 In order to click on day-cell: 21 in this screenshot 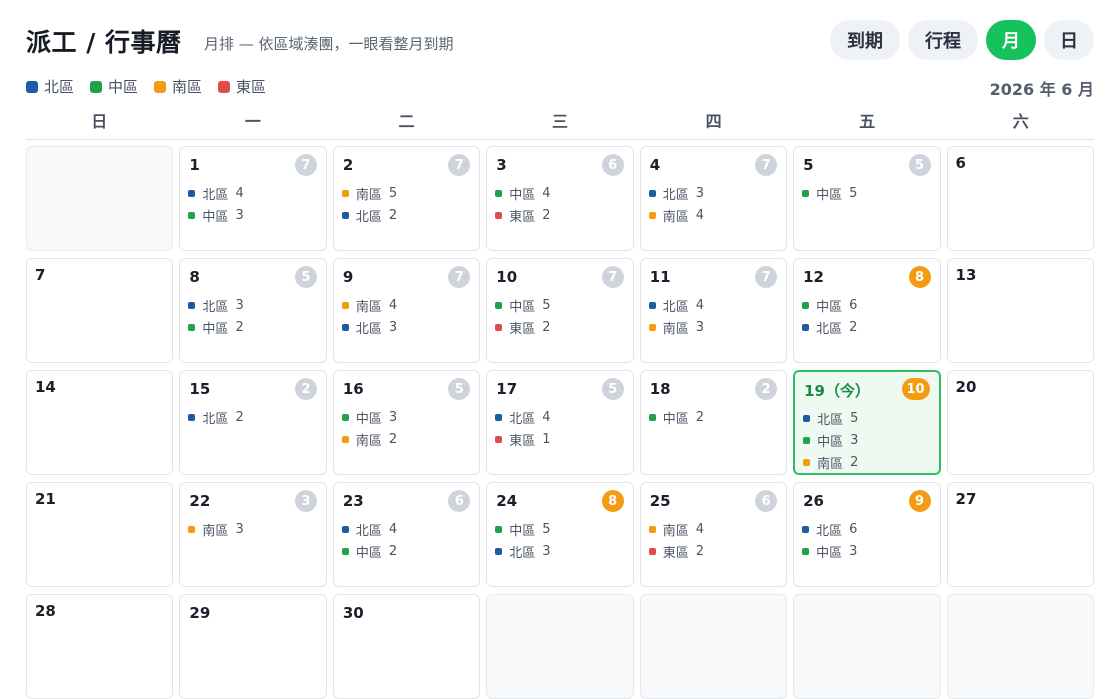, I will do `click(100, 534)`.